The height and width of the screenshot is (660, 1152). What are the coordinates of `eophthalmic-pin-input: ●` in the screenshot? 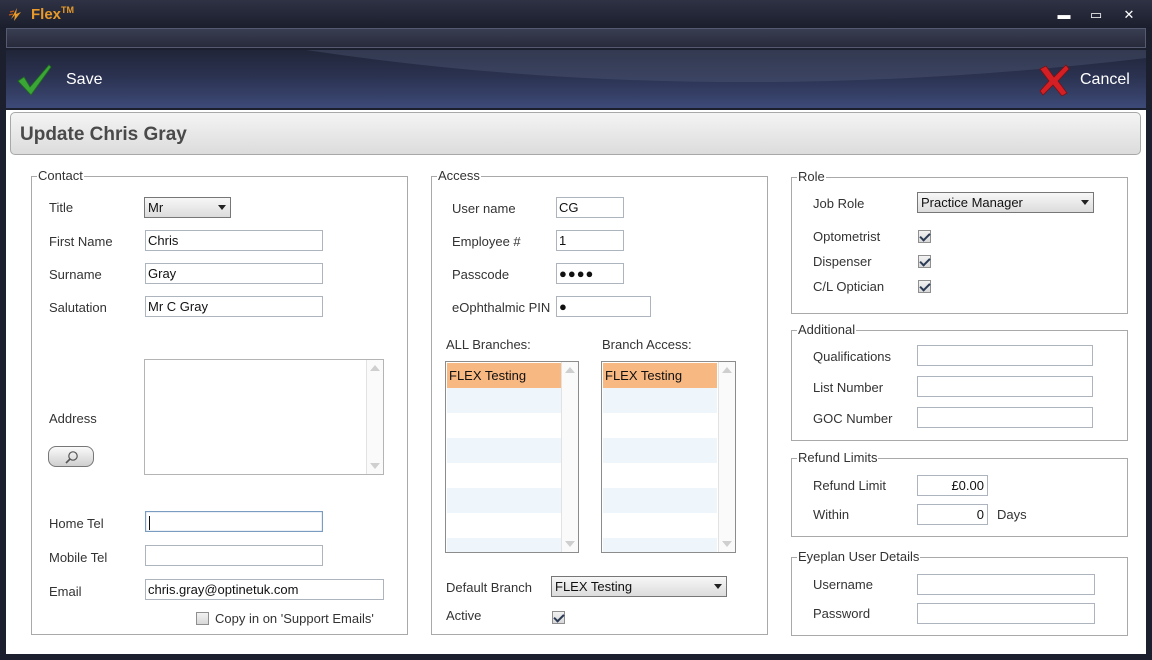 It's located at (603, 306).